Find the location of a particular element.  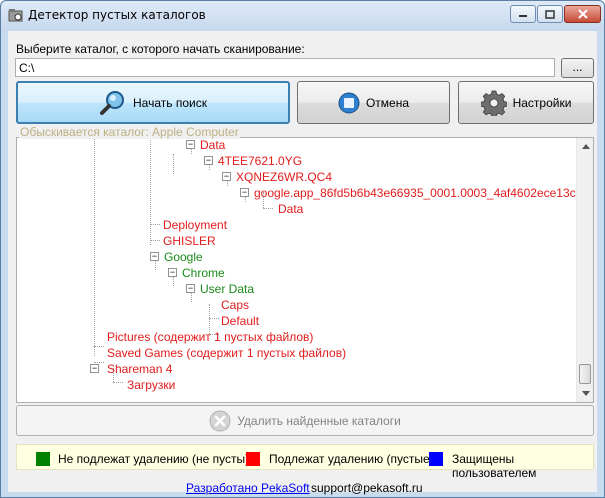

close-icon is located at coordinates (582, 14).